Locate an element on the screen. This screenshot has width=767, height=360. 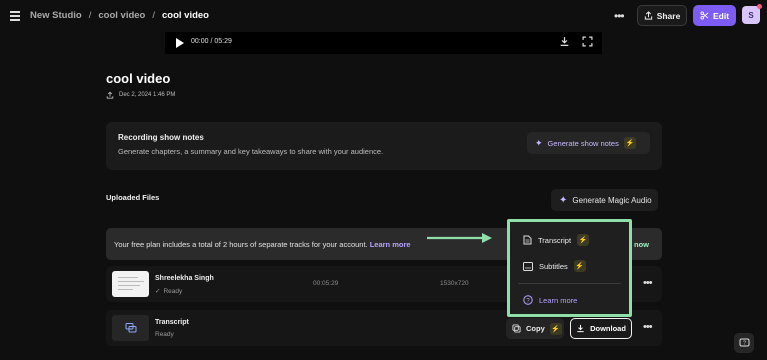
avatar: S is located at coordinates (752, 14).